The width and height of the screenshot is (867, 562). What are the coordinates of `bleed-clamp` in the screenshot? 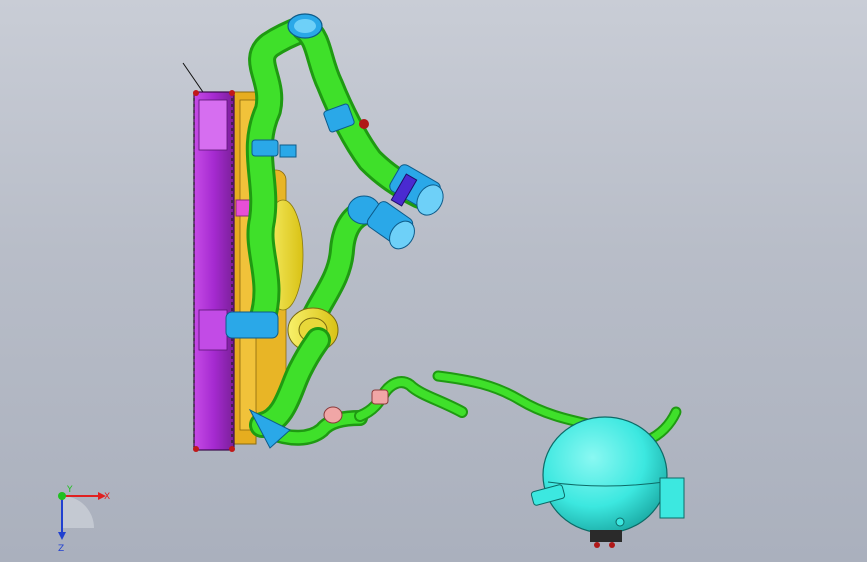 It's located at (380, 397).